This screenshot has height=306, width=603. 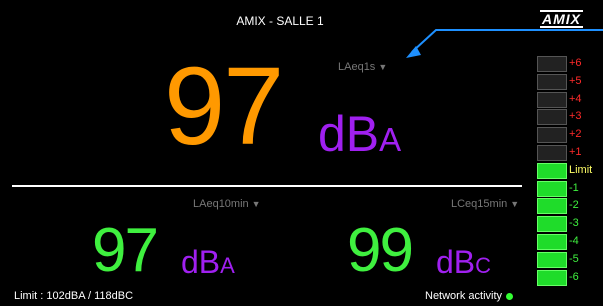 I want to click on main-level-value: 97, so click(x=224, y=106).